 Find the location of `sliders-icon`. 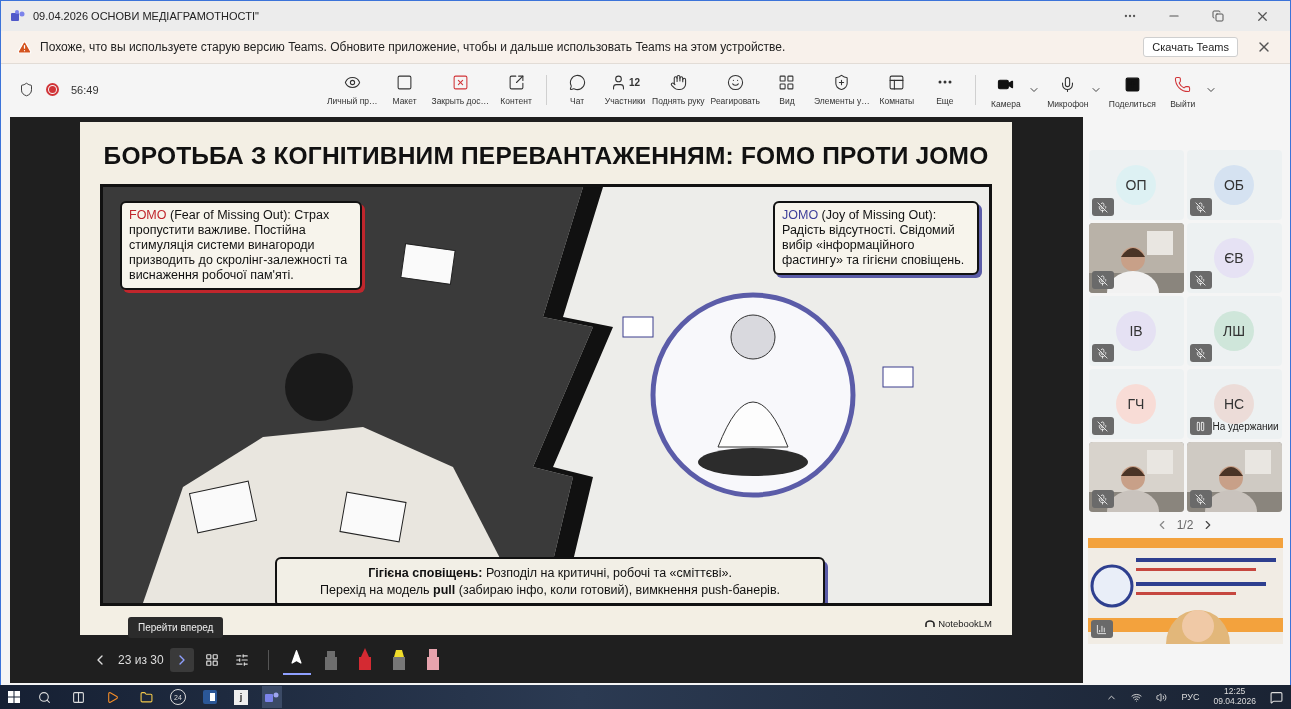

sliders-icon is located at coordinates (241, 660).